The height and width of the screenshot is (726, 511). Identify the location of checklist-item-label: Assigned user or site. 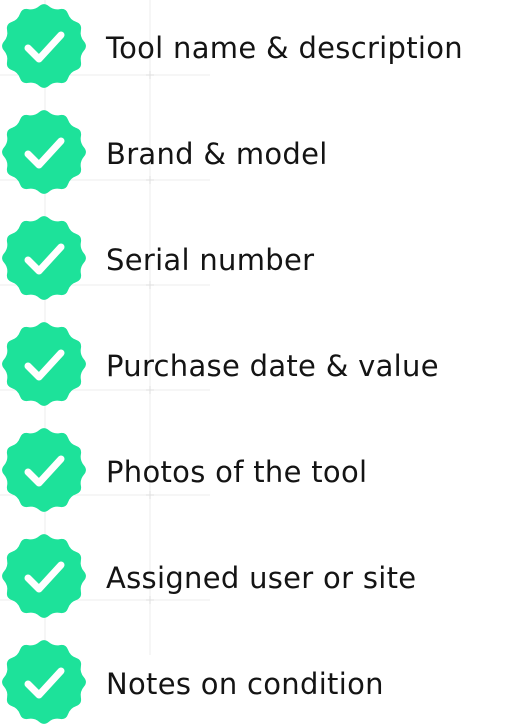
(261, 577).